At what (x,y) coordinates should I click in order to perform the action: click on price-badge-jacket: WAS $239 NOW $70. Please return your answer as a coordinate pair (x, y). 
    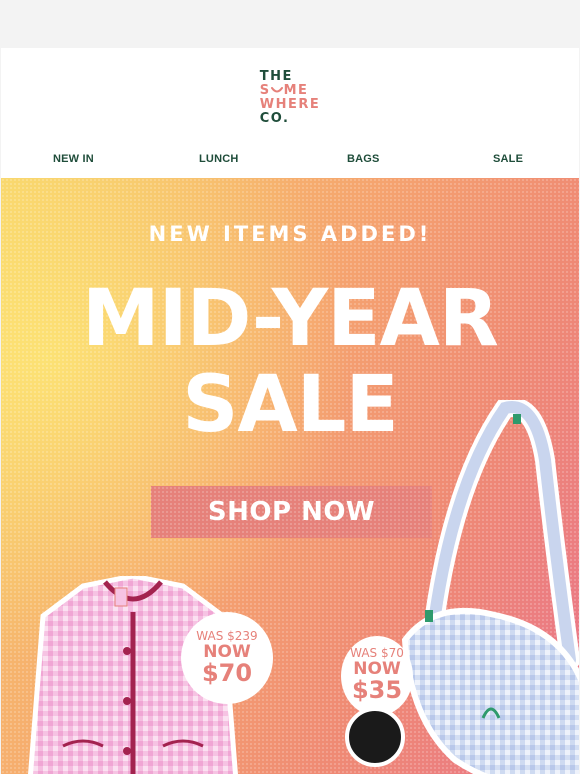
    Looking at the image, I should click on (227, 658).